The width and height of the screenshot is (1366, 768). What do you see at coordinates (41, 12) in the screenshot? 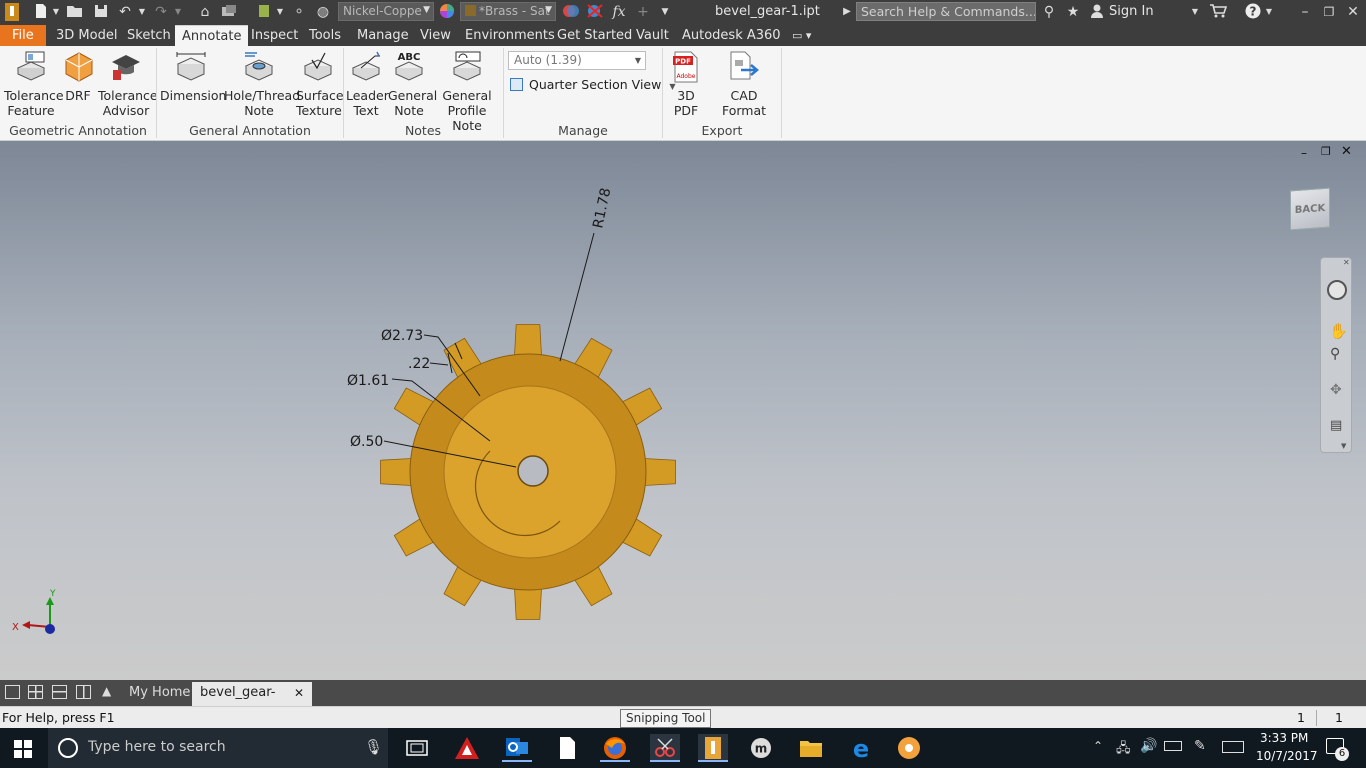
I see `new-file-icon` at bounding box center [41, 12].